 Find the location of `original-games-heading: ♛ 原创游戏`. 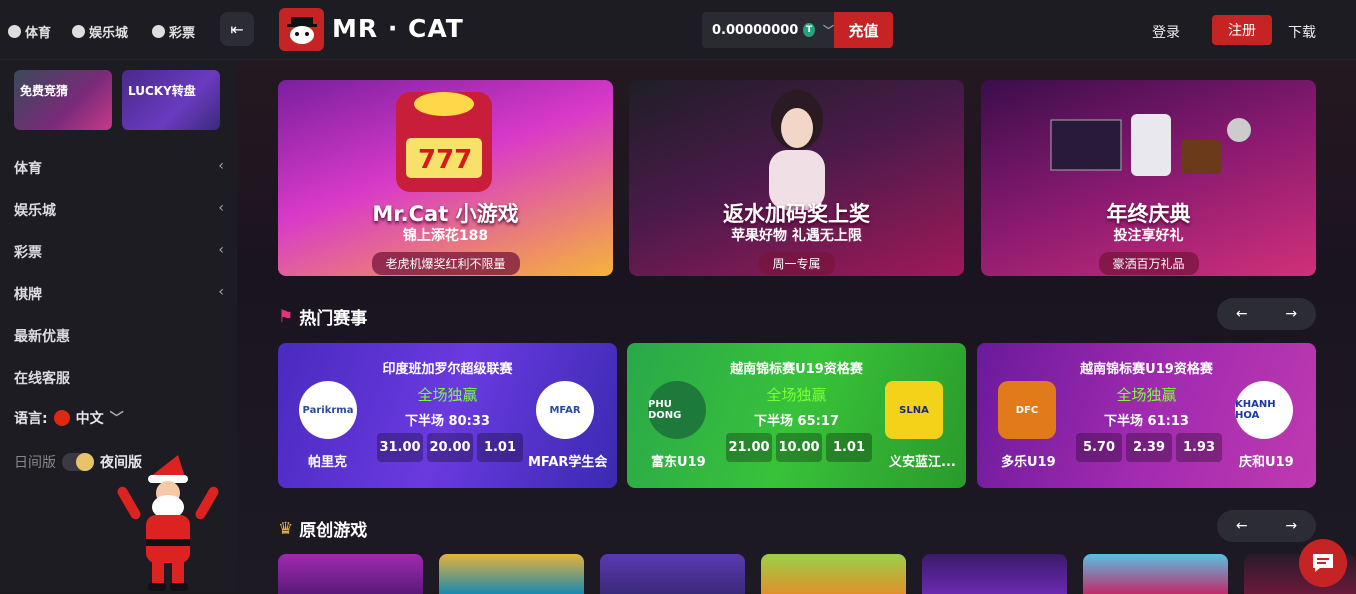

original-games-heading: ♛ 原创游戏 is located at coordinates (323, 530).